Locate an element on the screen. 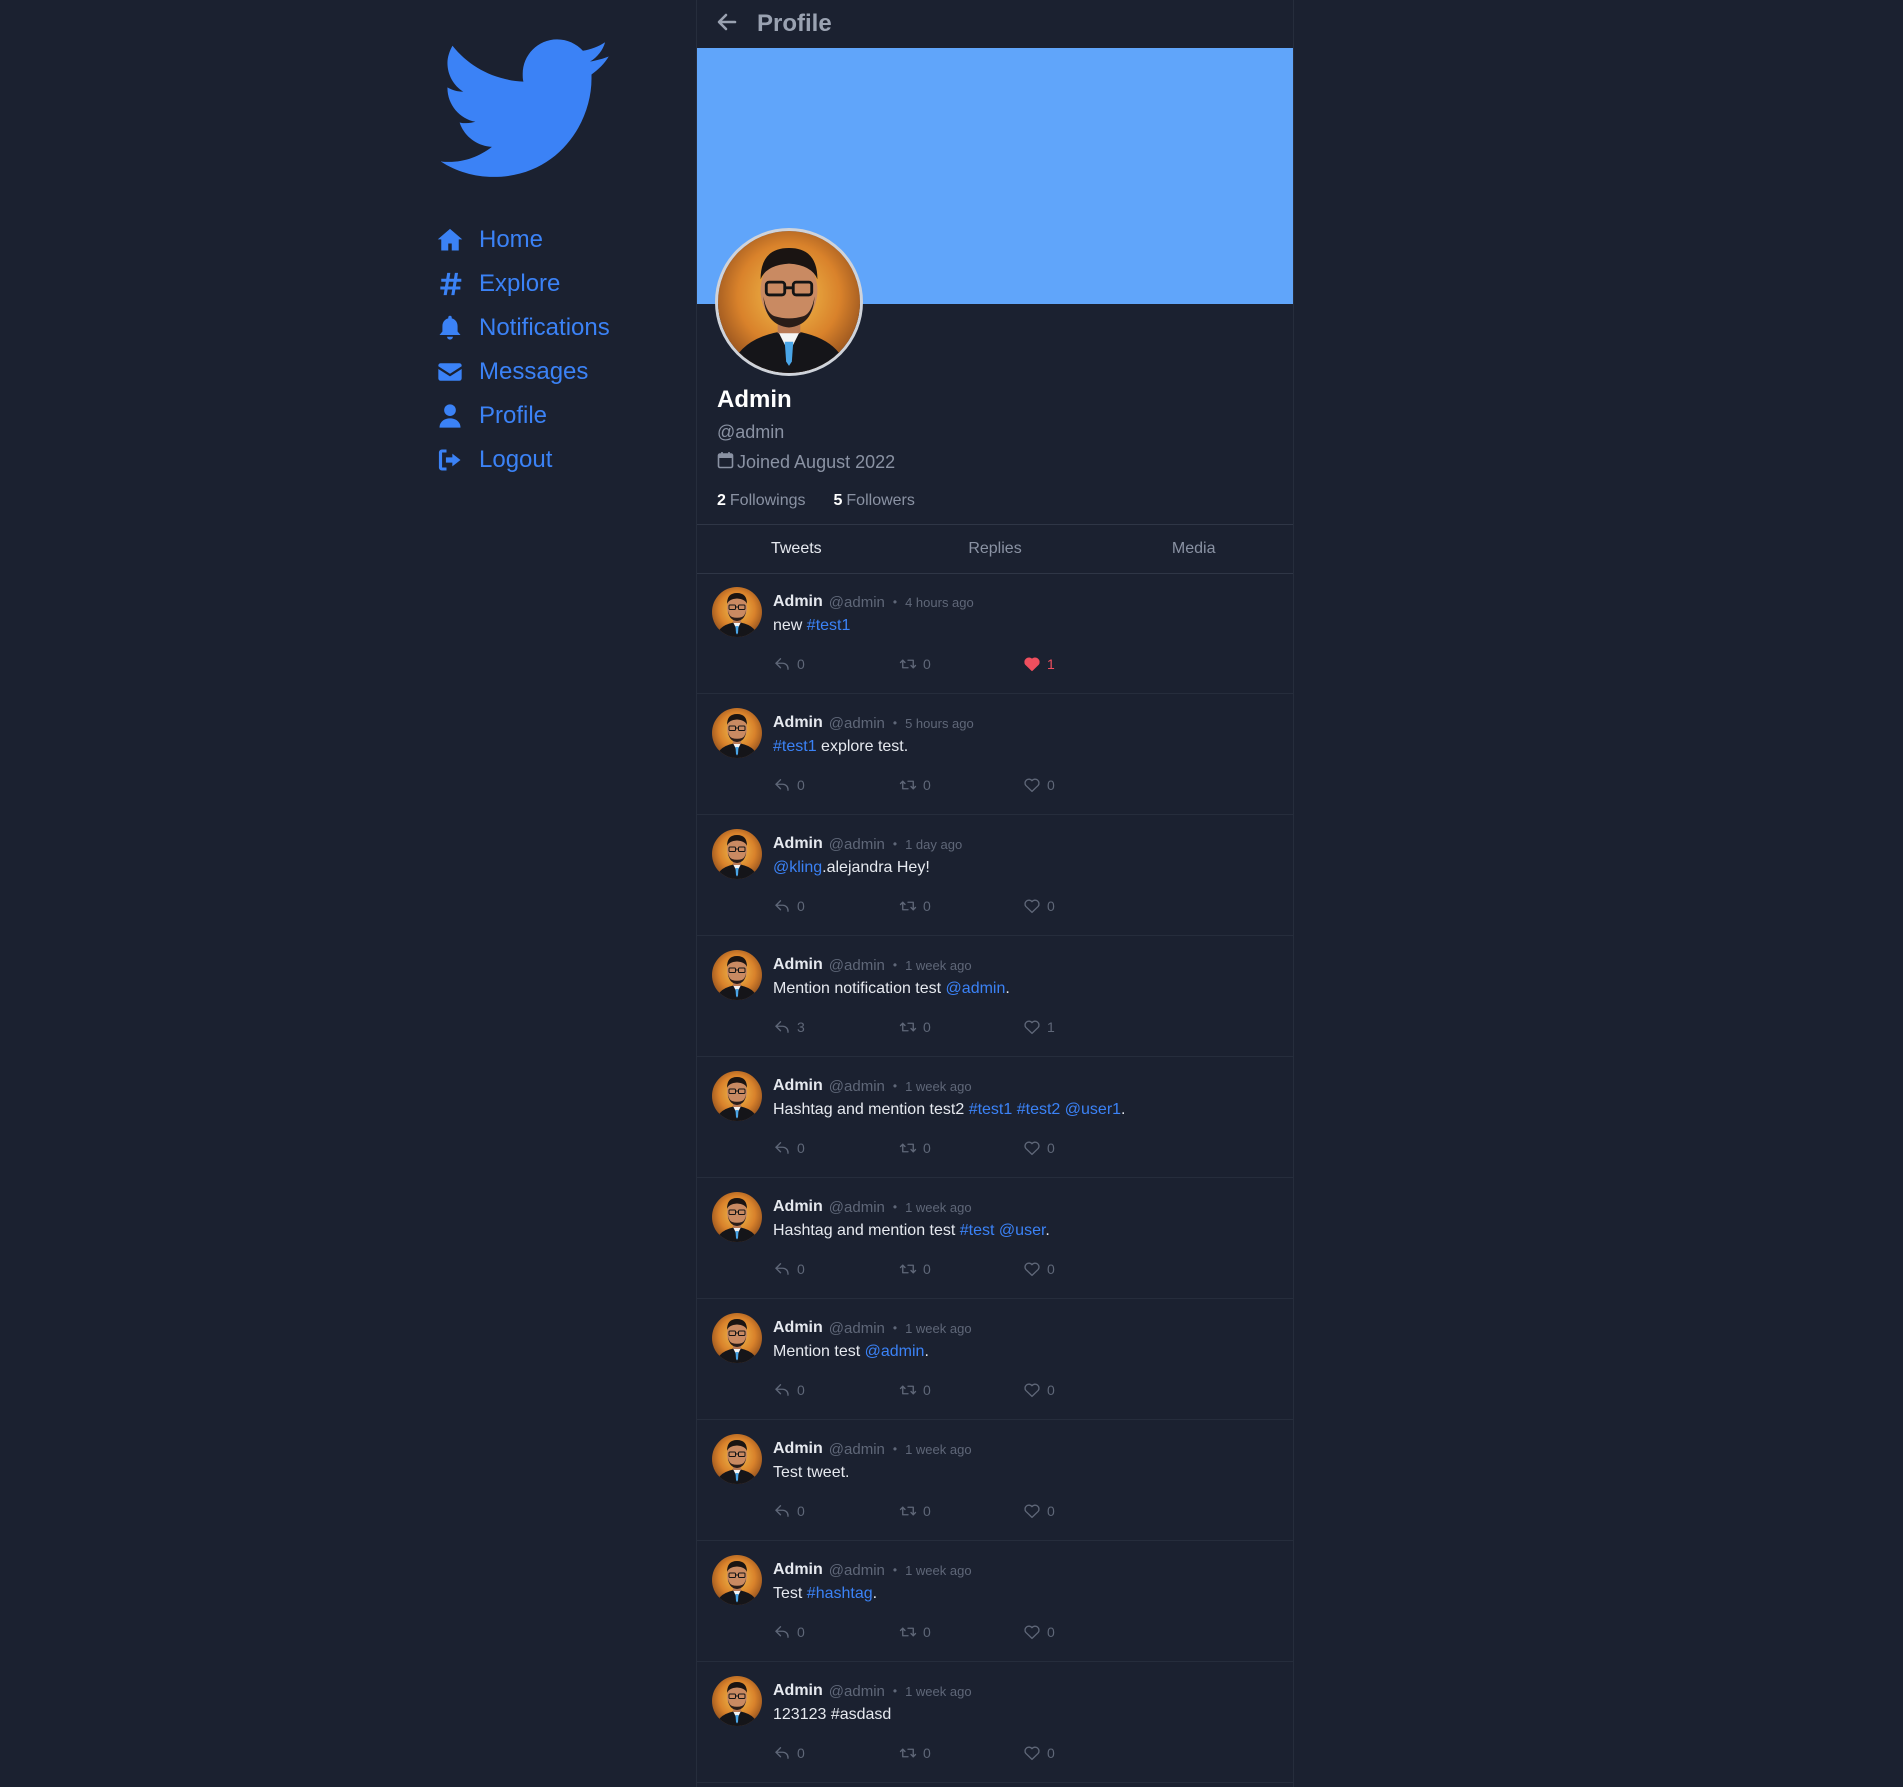  nav-item-logout: Logout is located at coordinates (522, 460).